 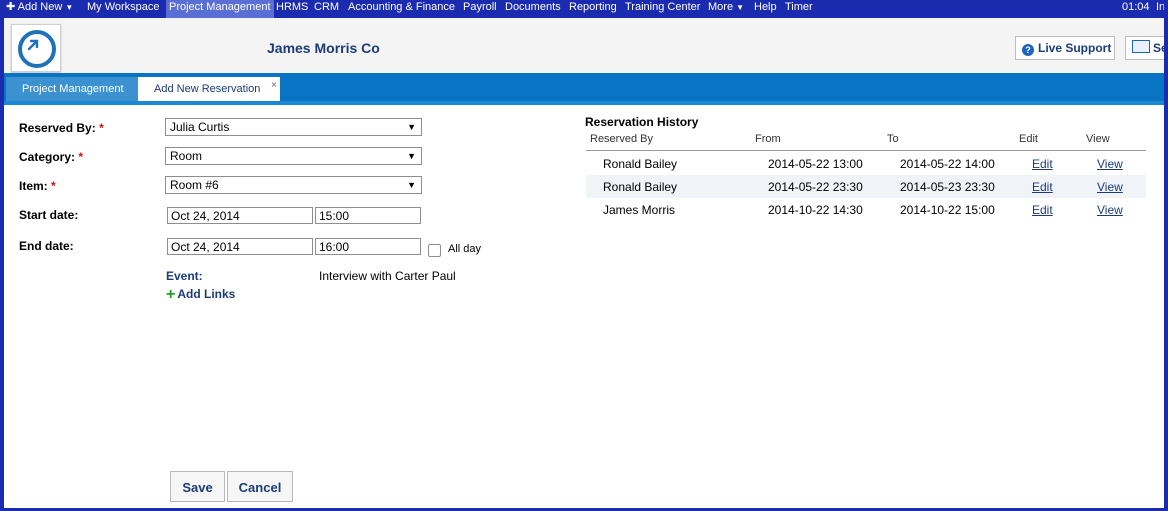 What do you see at coordinates (1028, 50) in the screenshot?
I see `question-icon: ?` at bounding box center [1028, 50].